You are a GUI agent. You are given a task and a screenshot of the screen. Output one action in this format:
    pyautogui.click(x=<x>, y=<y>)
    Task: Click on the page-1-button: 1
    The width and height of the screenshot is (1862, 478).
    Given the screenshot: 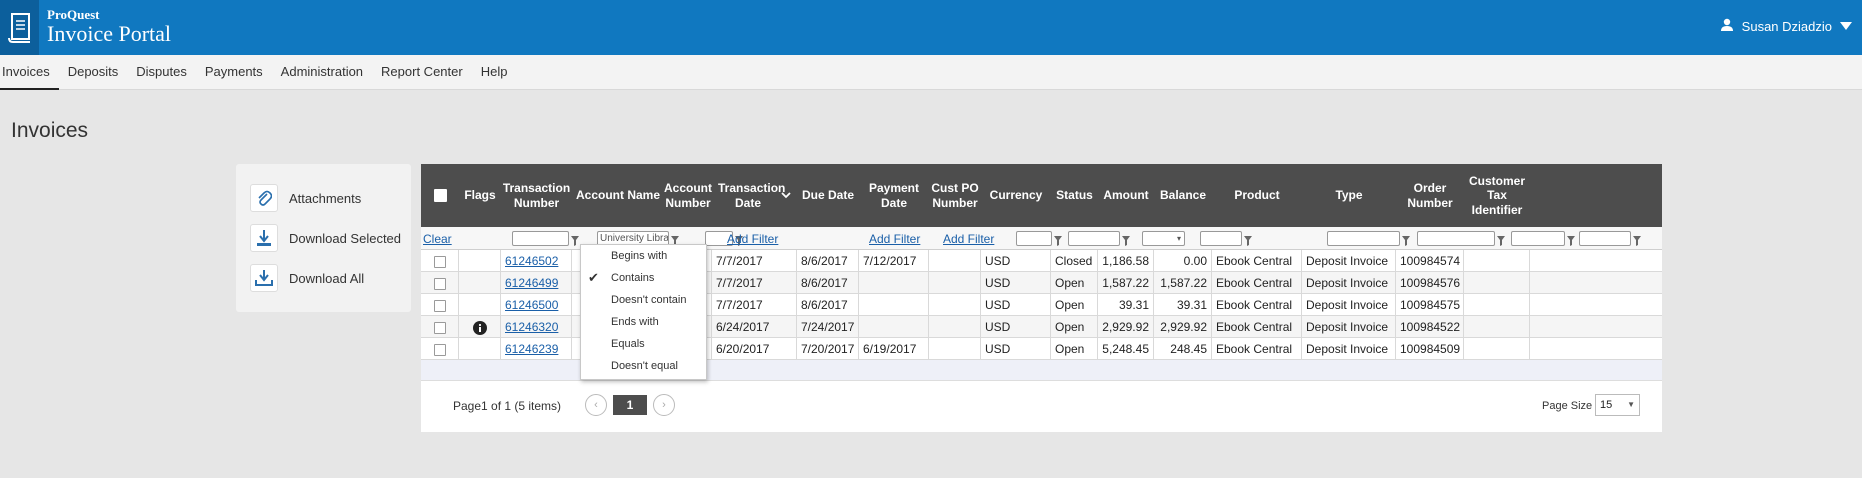 What is the action you would take?
    pyautogui.click(x=630, y=405)
    